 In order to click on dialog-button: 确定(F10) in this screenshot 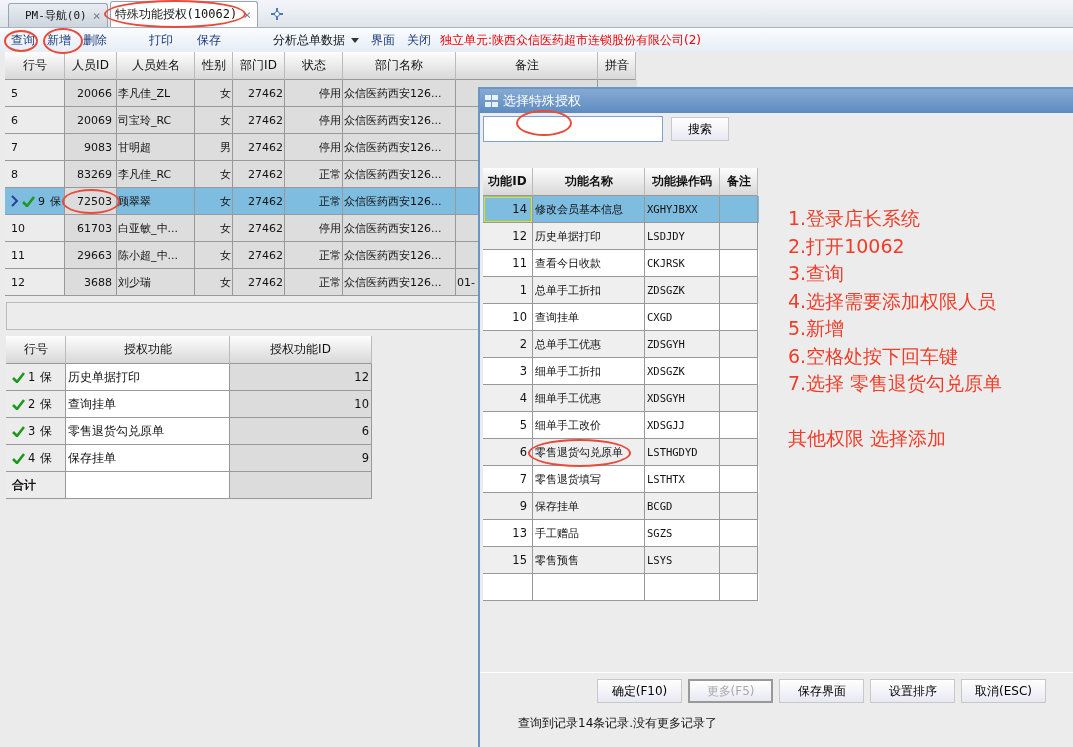, I will do `click(639, 691)`.